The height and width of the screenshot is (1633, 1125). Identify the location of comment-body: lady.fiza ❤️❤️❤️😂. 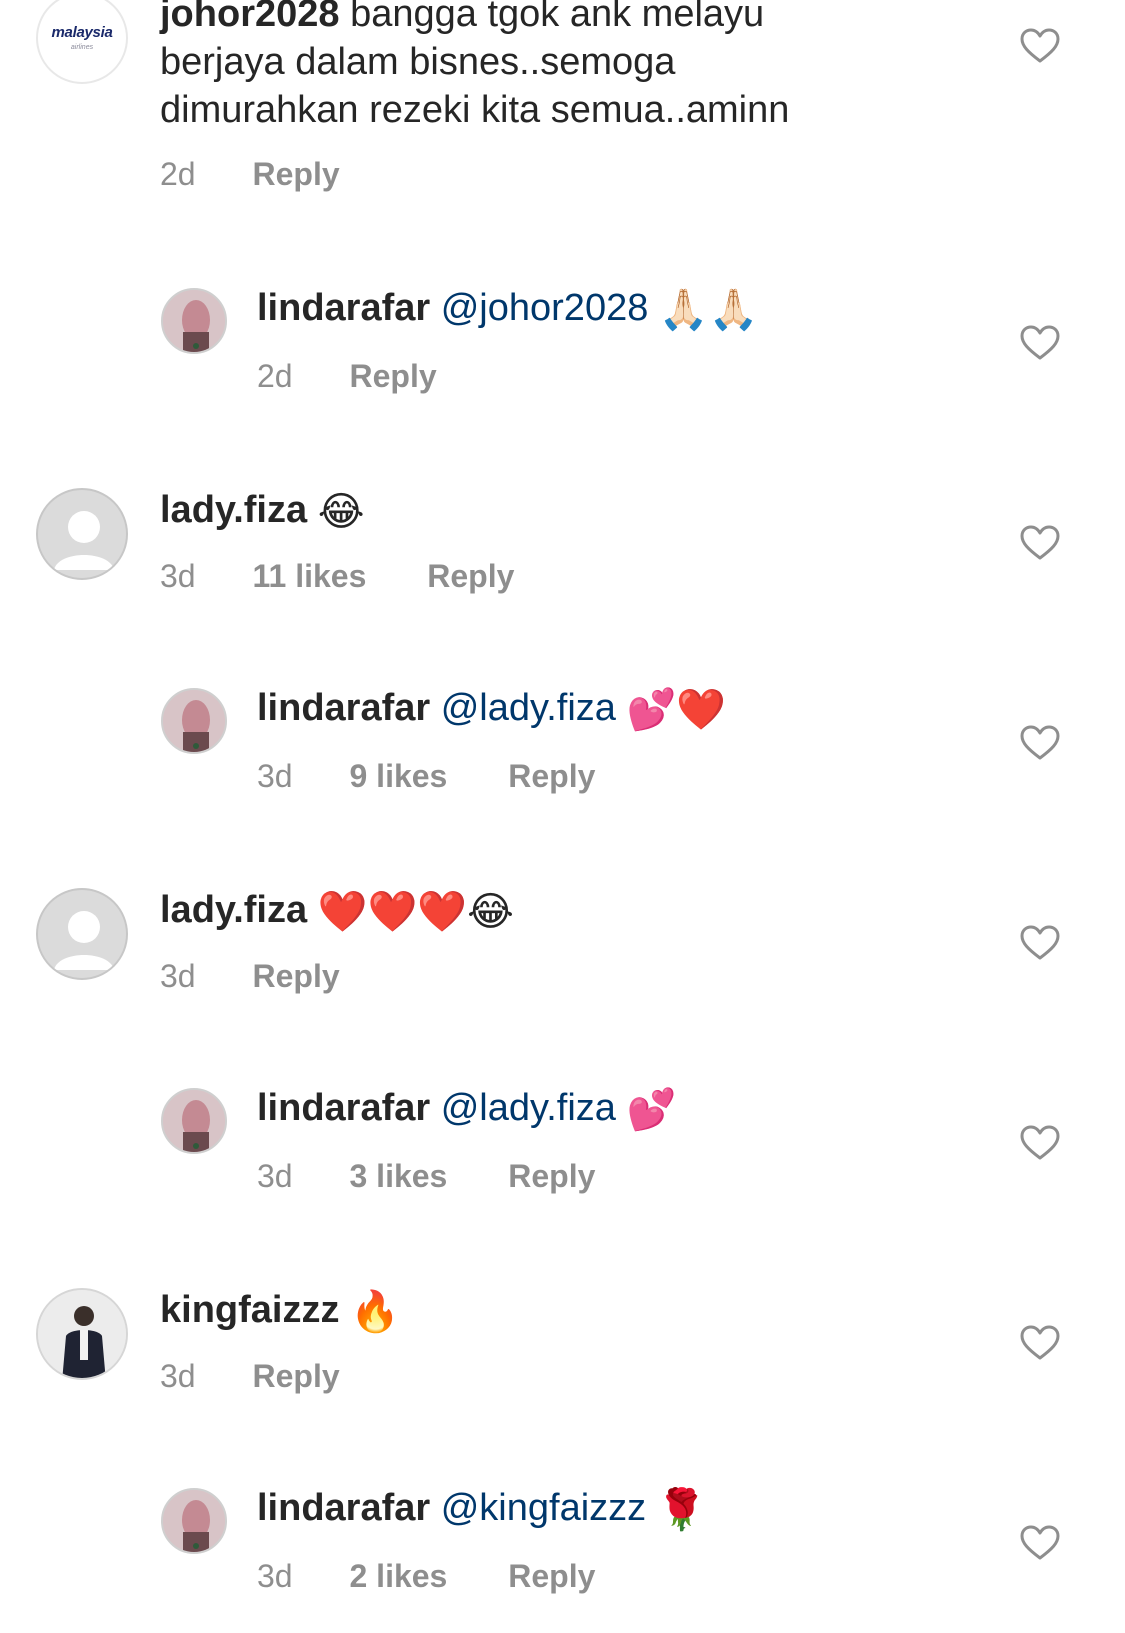
(337, 911).